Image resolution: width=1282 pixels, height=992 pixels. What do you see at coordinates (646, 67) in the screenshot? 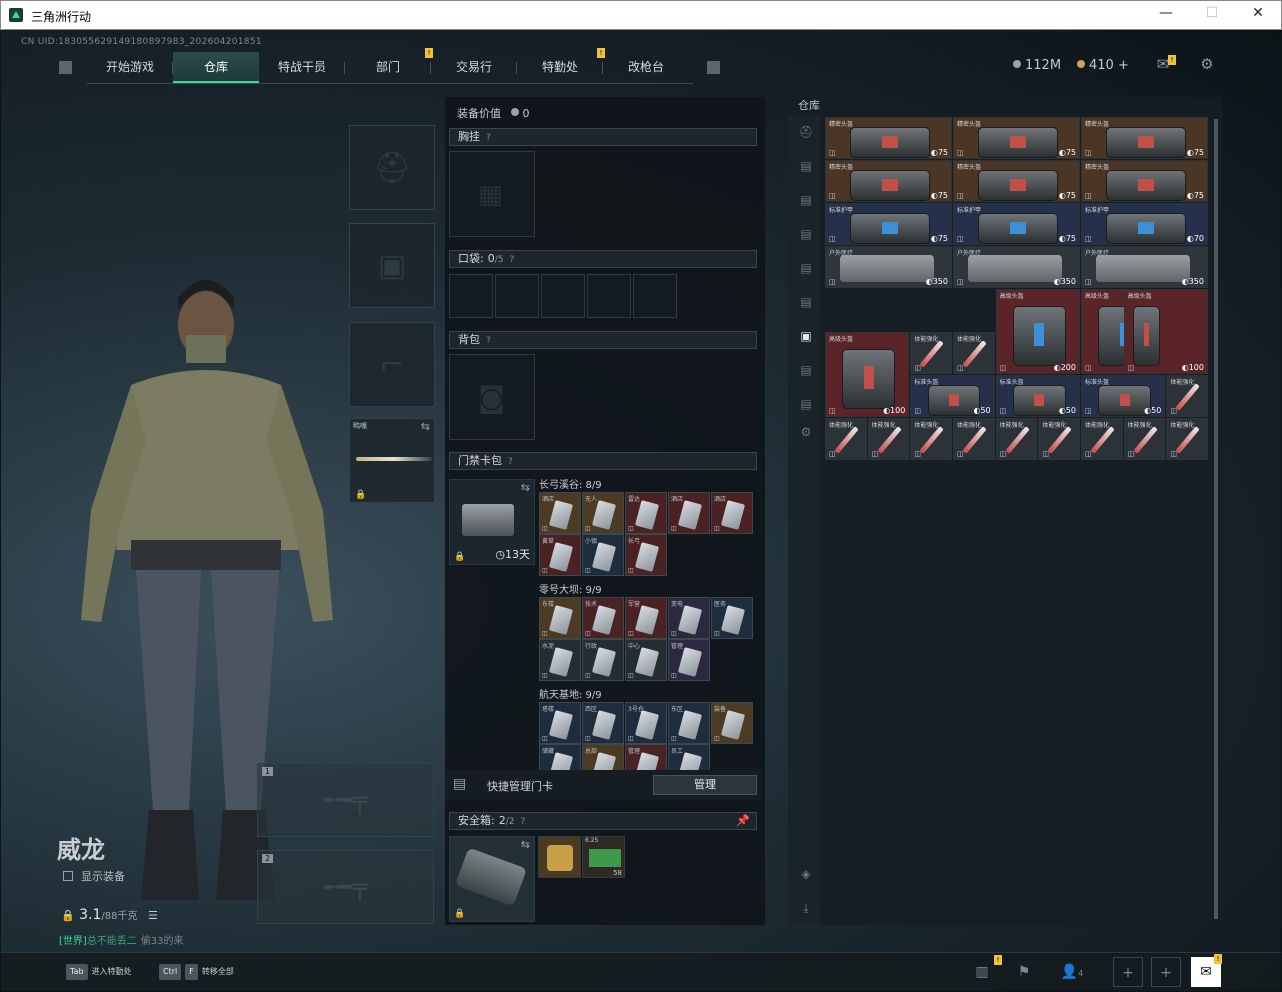
I see `tab-gunsmith: 改枪台` at bounding box center [646, 67].